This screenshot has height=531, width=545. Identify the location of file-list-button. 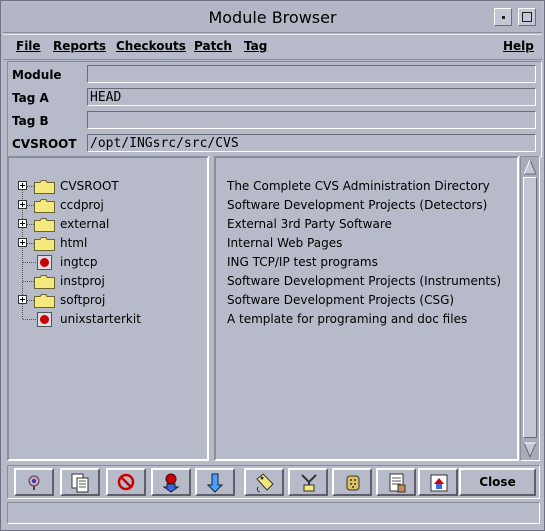
(80, 482).